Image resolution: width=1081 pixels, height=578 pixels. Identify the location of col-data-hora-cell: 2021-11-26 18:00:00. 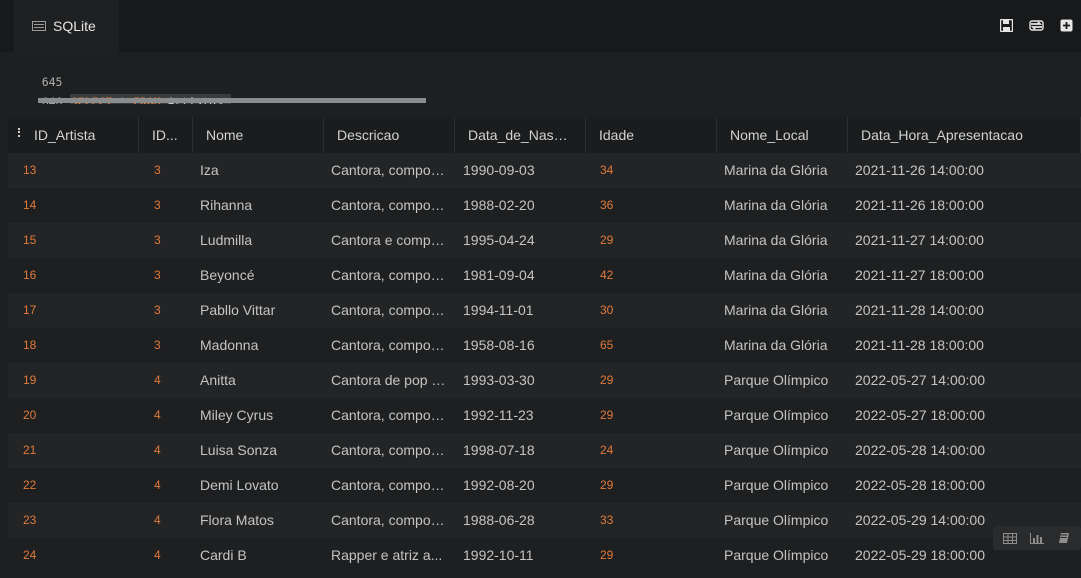
(965, 205).